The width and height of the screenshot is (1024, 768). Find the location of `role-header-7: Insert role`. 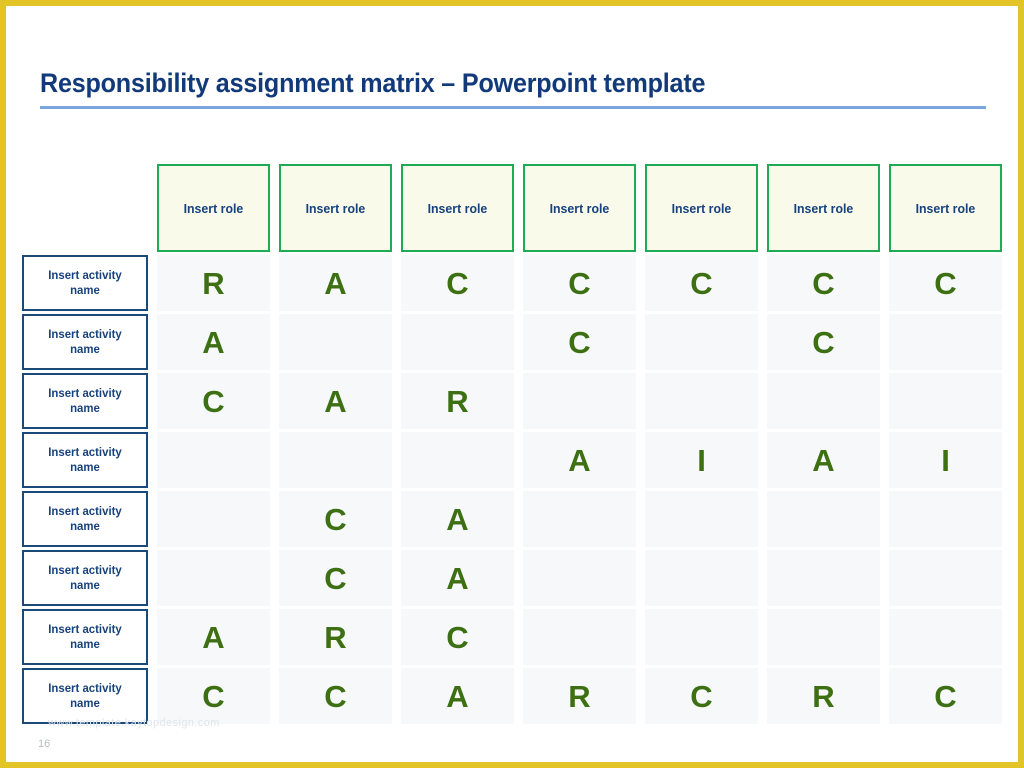

role-header-7: Insert role is located at coordinates (945, 208).